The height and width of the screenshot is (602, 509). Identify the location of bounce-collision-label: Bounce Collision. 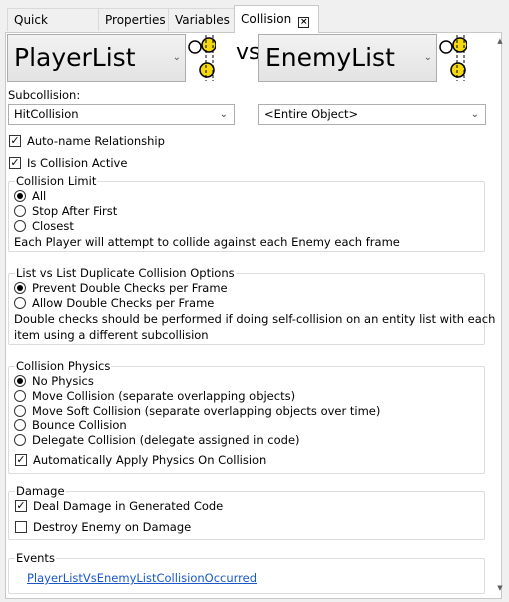
(79, 425).